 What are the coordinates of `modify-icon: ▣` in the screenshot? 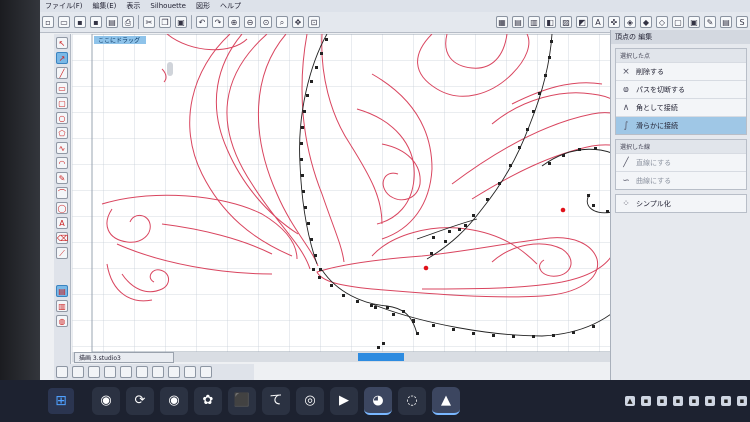 It's located at (694, 22).